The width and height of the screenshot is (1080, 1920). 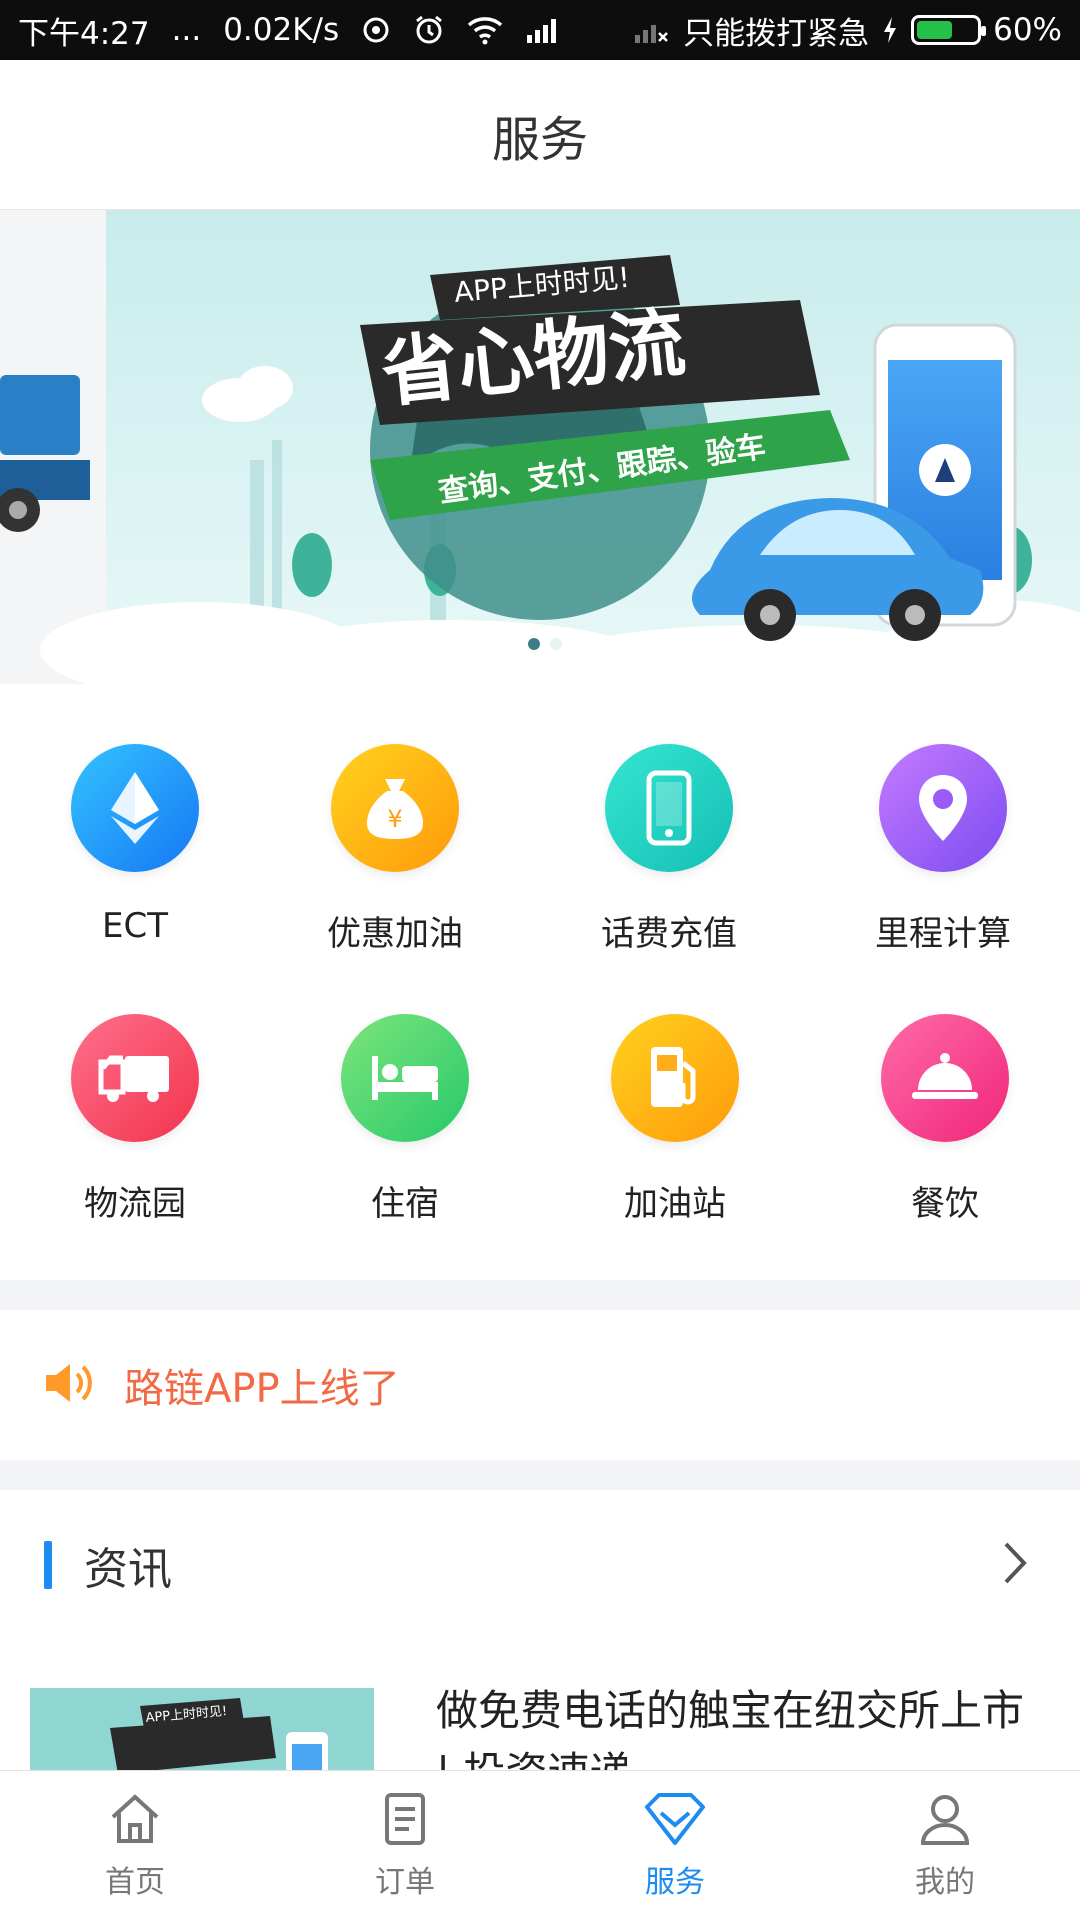 What do you see at coordinates (405, 1204) in the screenshot?
I see `service-label: 住宿` at bounding box center [405, 1204].